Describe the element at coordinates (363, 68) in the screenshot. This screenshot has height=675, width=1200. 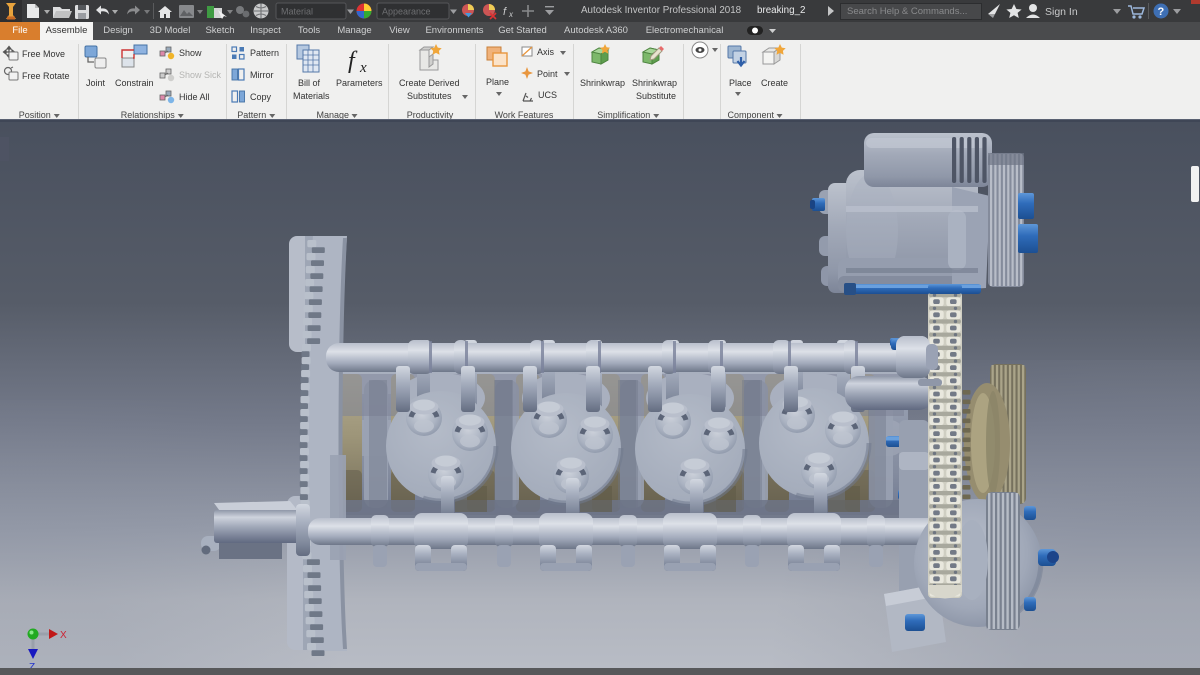
I see `svg-text: x` at that location.